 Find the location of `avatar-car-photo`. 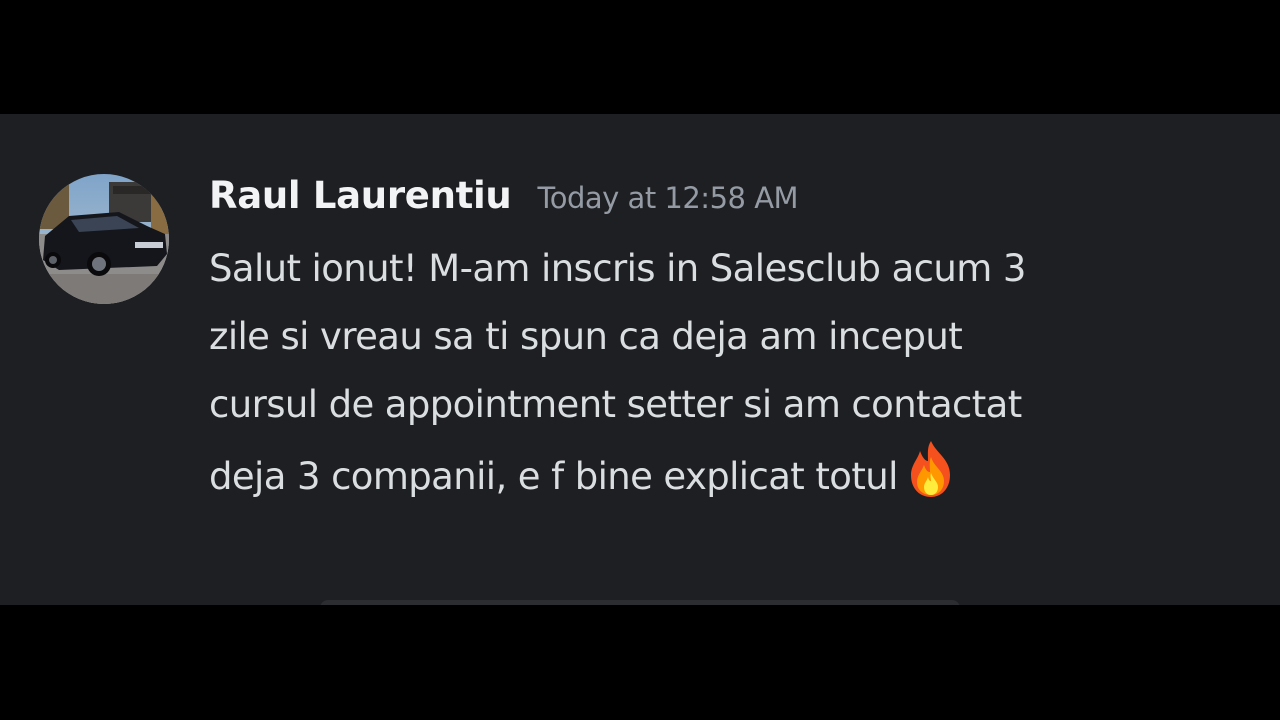

avatar-car-photo is located at coordinates (104, 239).